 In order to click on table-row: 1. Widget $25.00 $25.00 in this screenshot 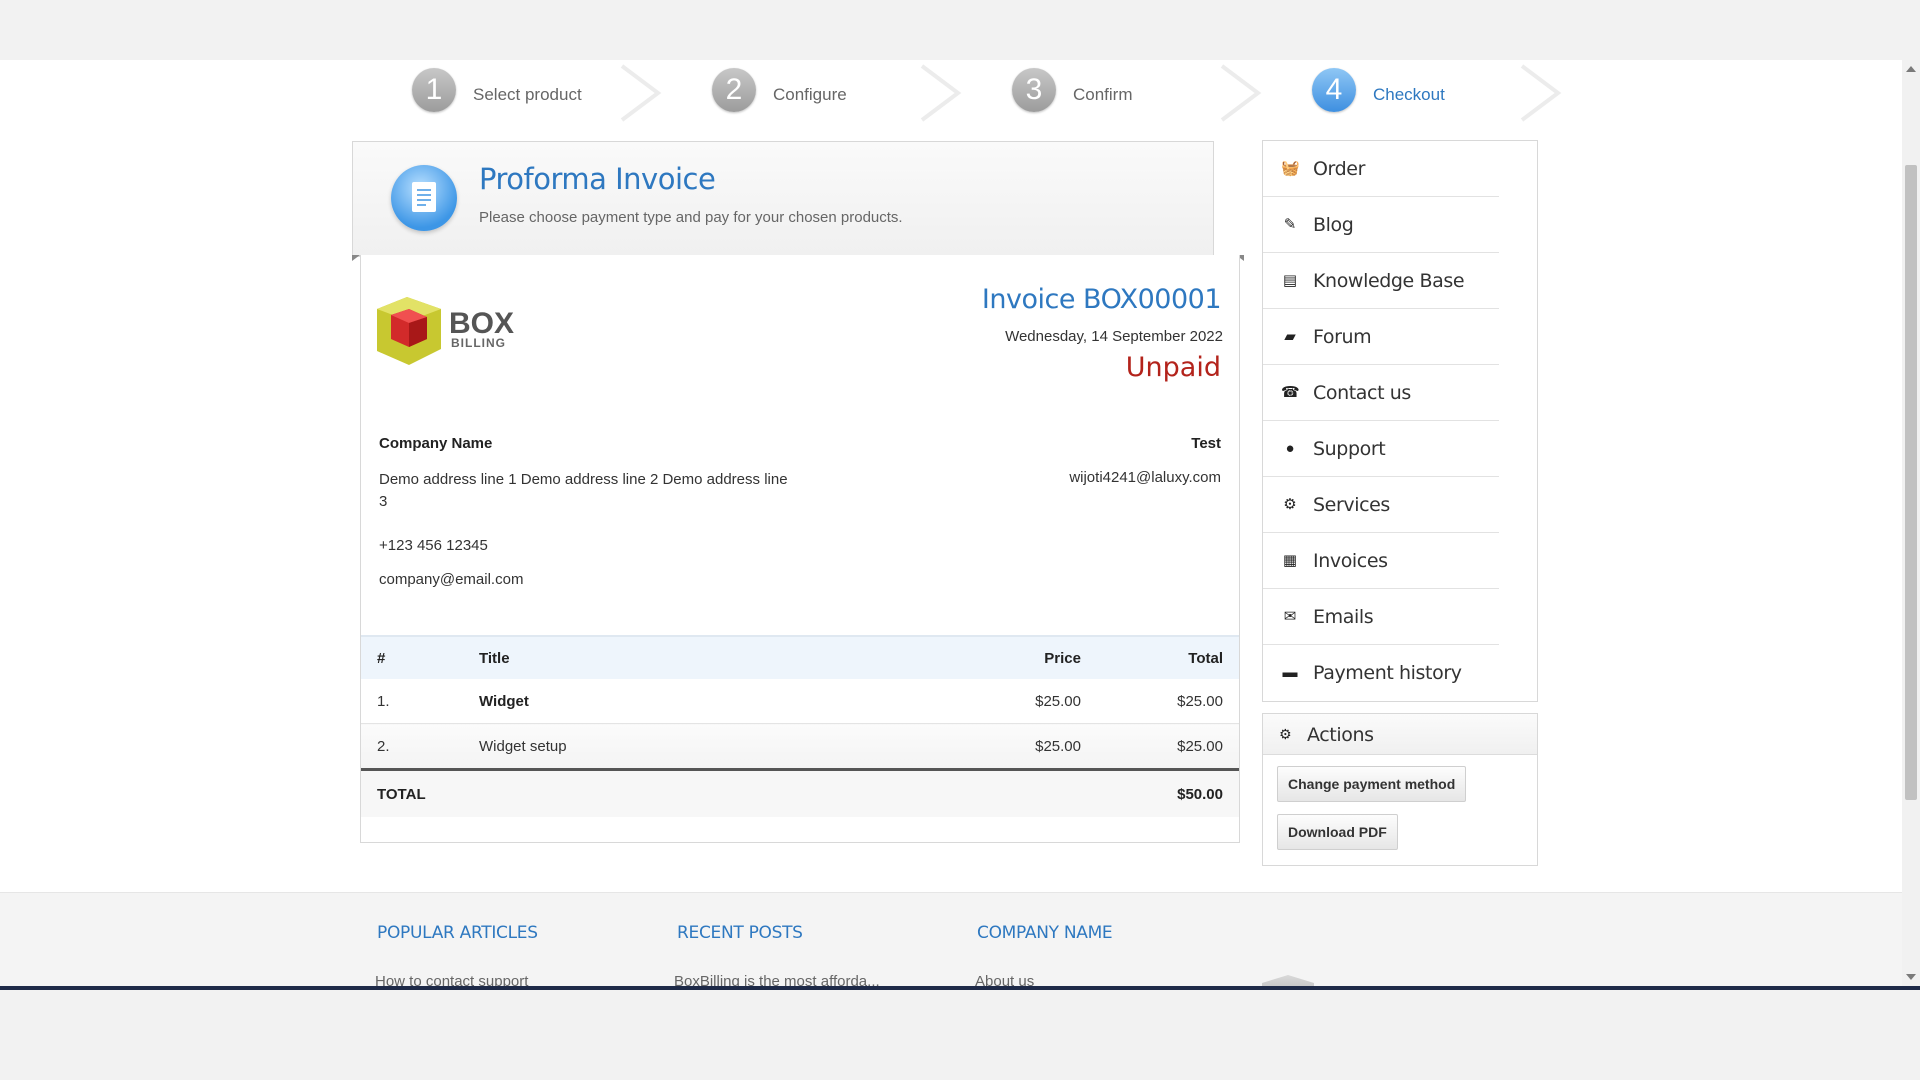, I will do `click(800, 701)`.